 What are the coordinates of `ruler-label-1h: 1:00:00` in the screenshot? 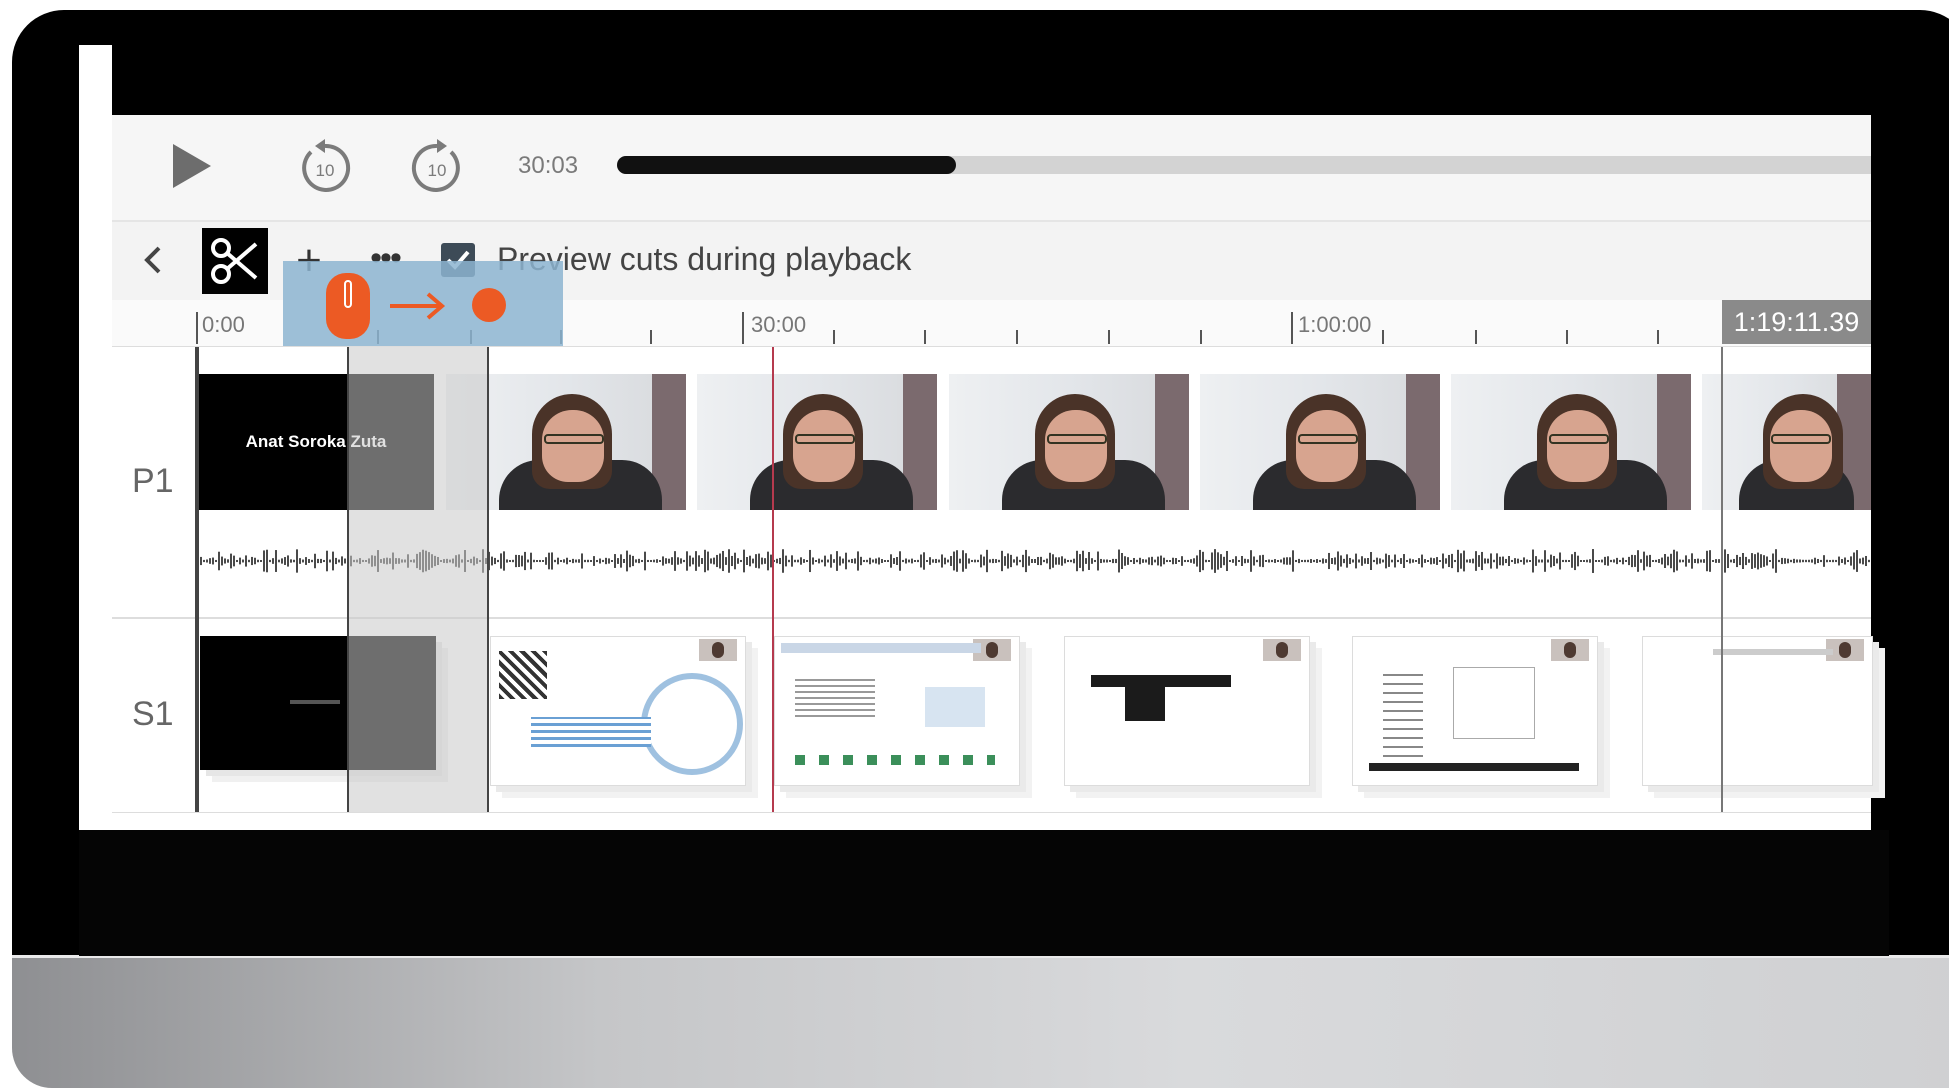 It's located at (1335, 324).